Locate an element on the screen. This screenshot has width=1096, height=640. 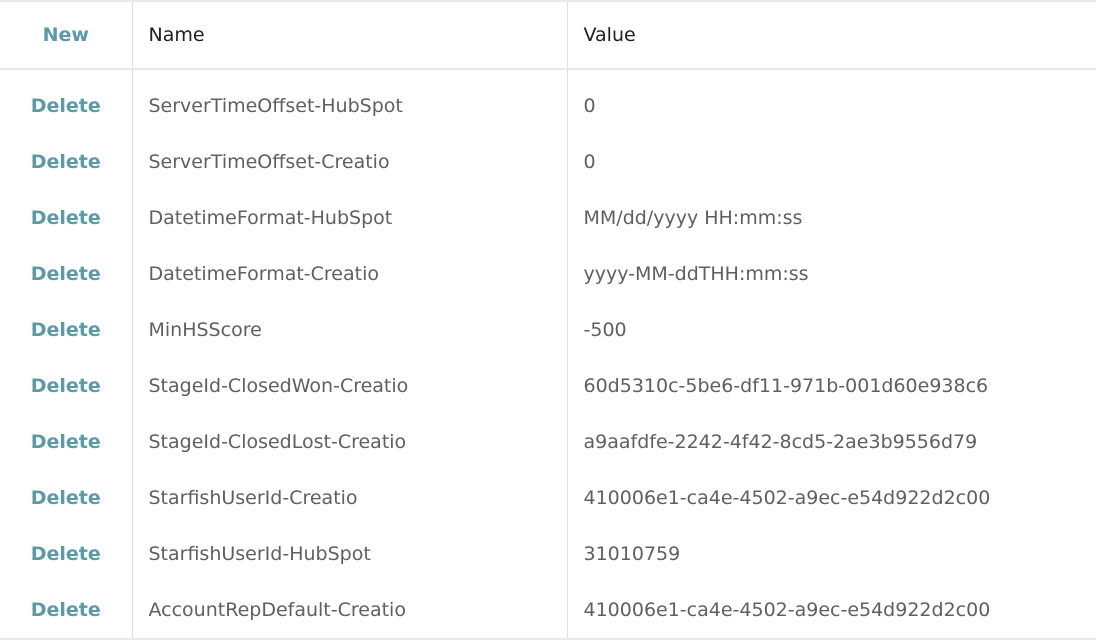
table-row: Delete ServerTimeOffset-HubSpot 0 is located at coordinates (548, 101).